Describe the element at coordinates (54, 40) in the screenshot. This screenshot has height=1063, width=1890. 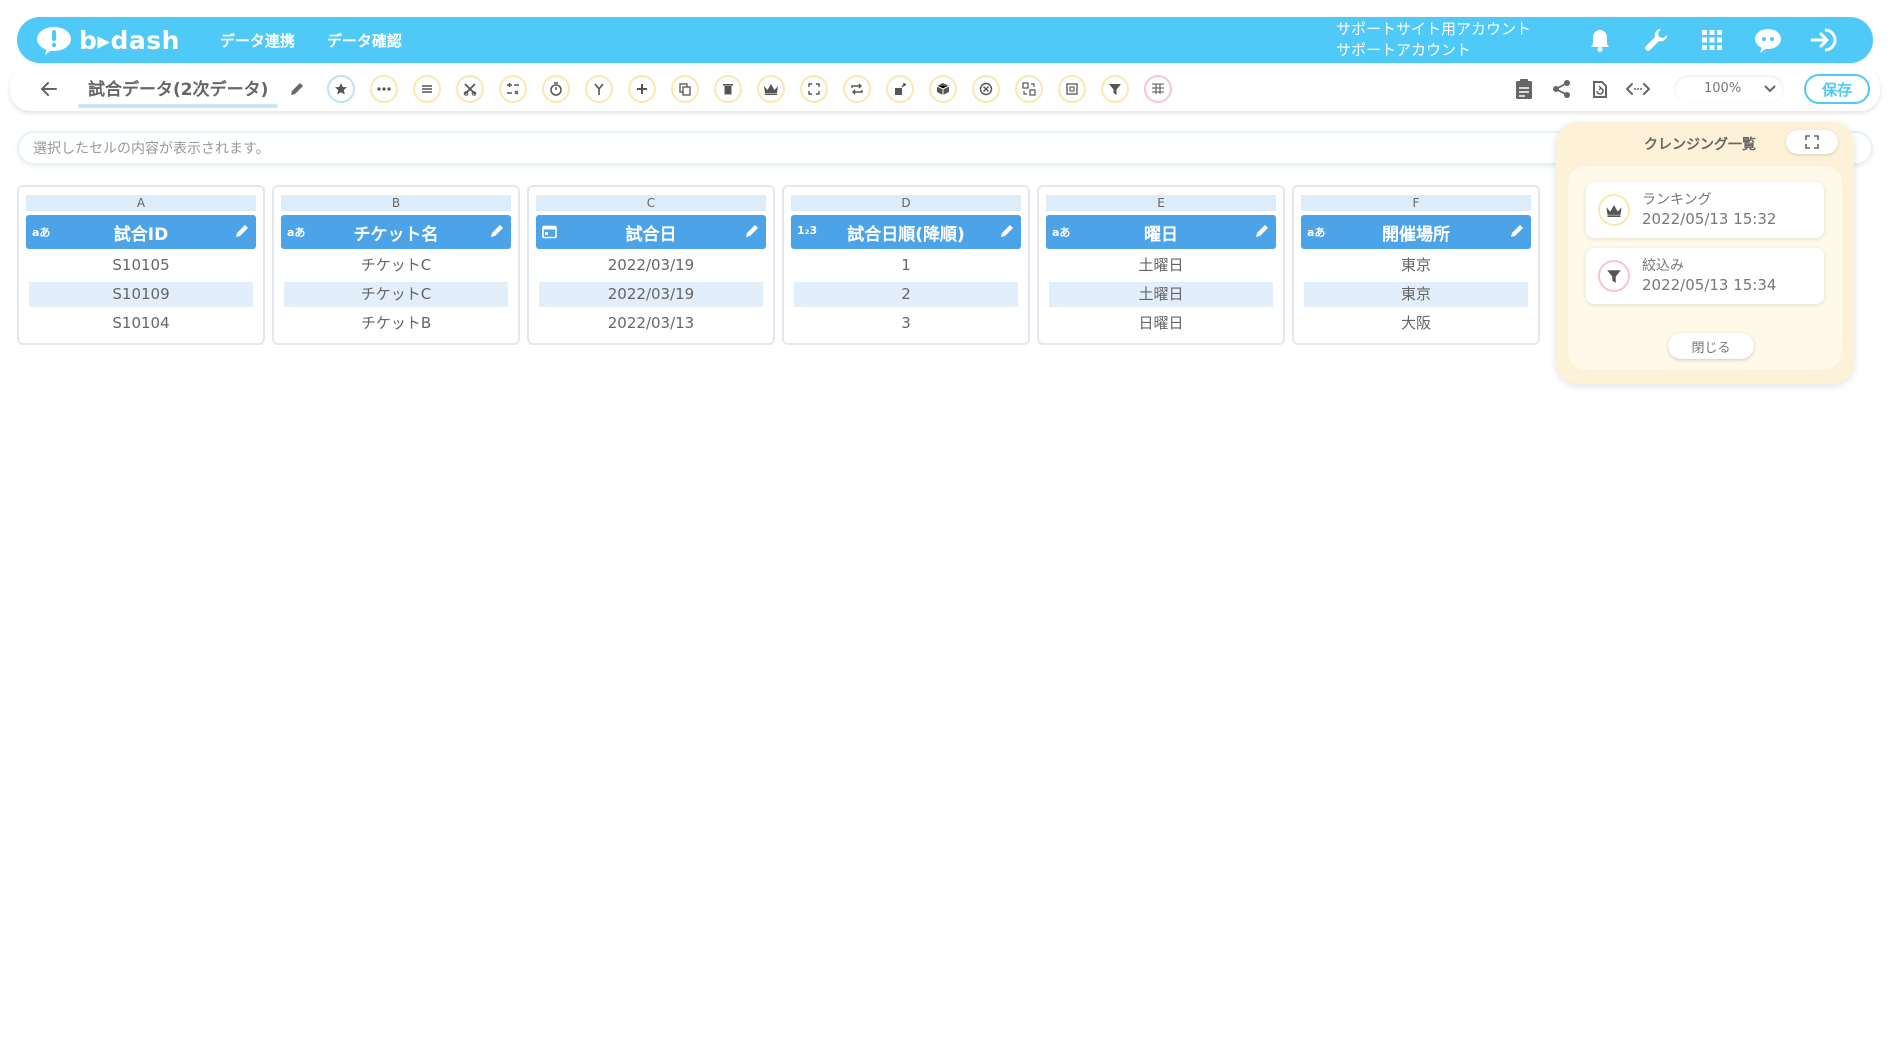
I see `logo-cloud-icon` at that location.